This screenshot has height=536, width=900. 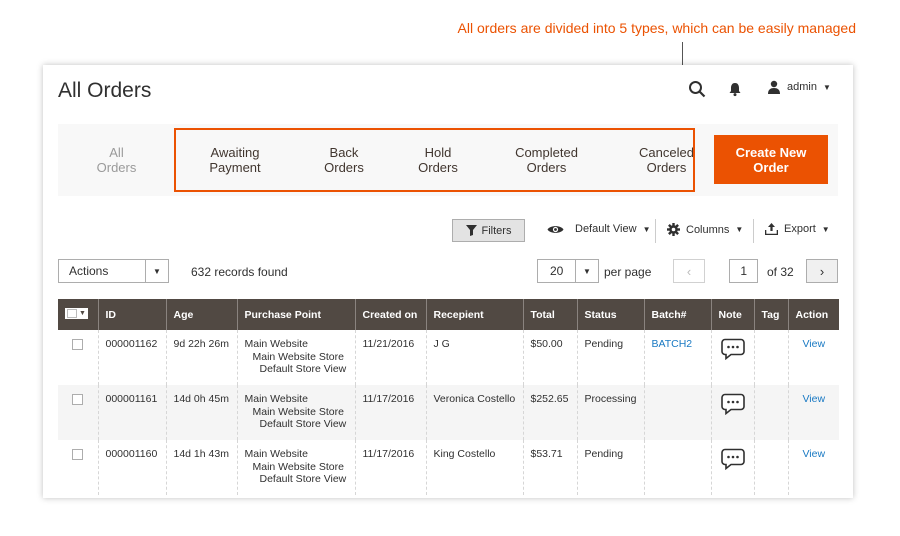 What do you see at coordinates (771, 229) in the screenshot?
I see `export-icon` at bounding box center [771, 229].